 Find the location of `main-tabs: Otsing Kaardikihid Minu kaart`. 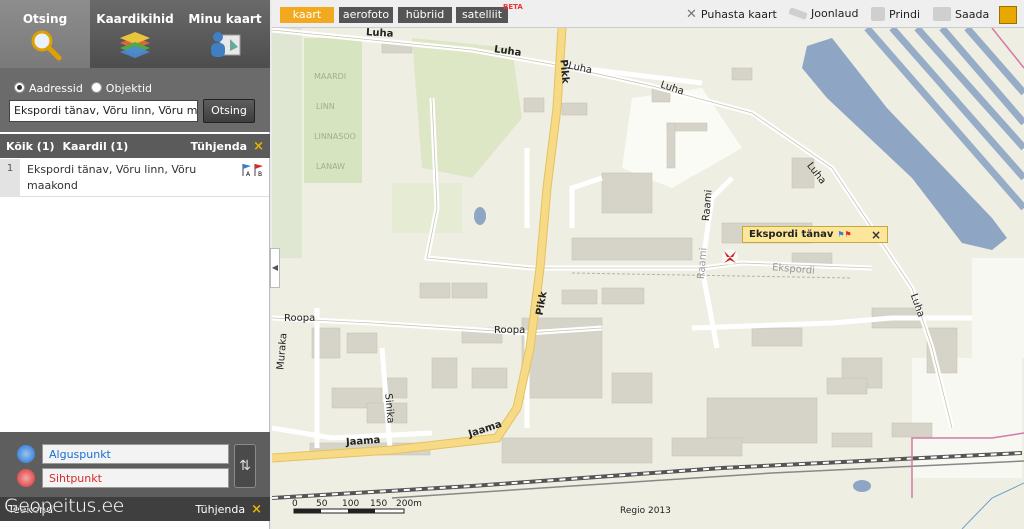

main-tabs: Otsing Kaardikihid Minu kaart is located at coordinates (135, 34).